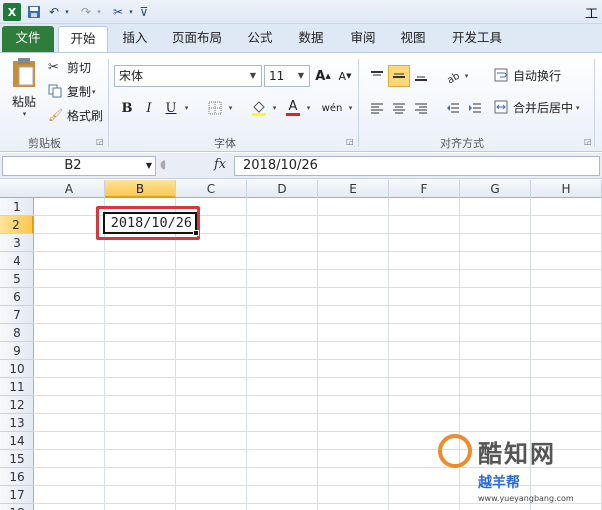 This screenshot has width=602, height=510. Describe the element at coordinates (17, 261) in the screenshot. I see `row-header-4: 4` at that location.